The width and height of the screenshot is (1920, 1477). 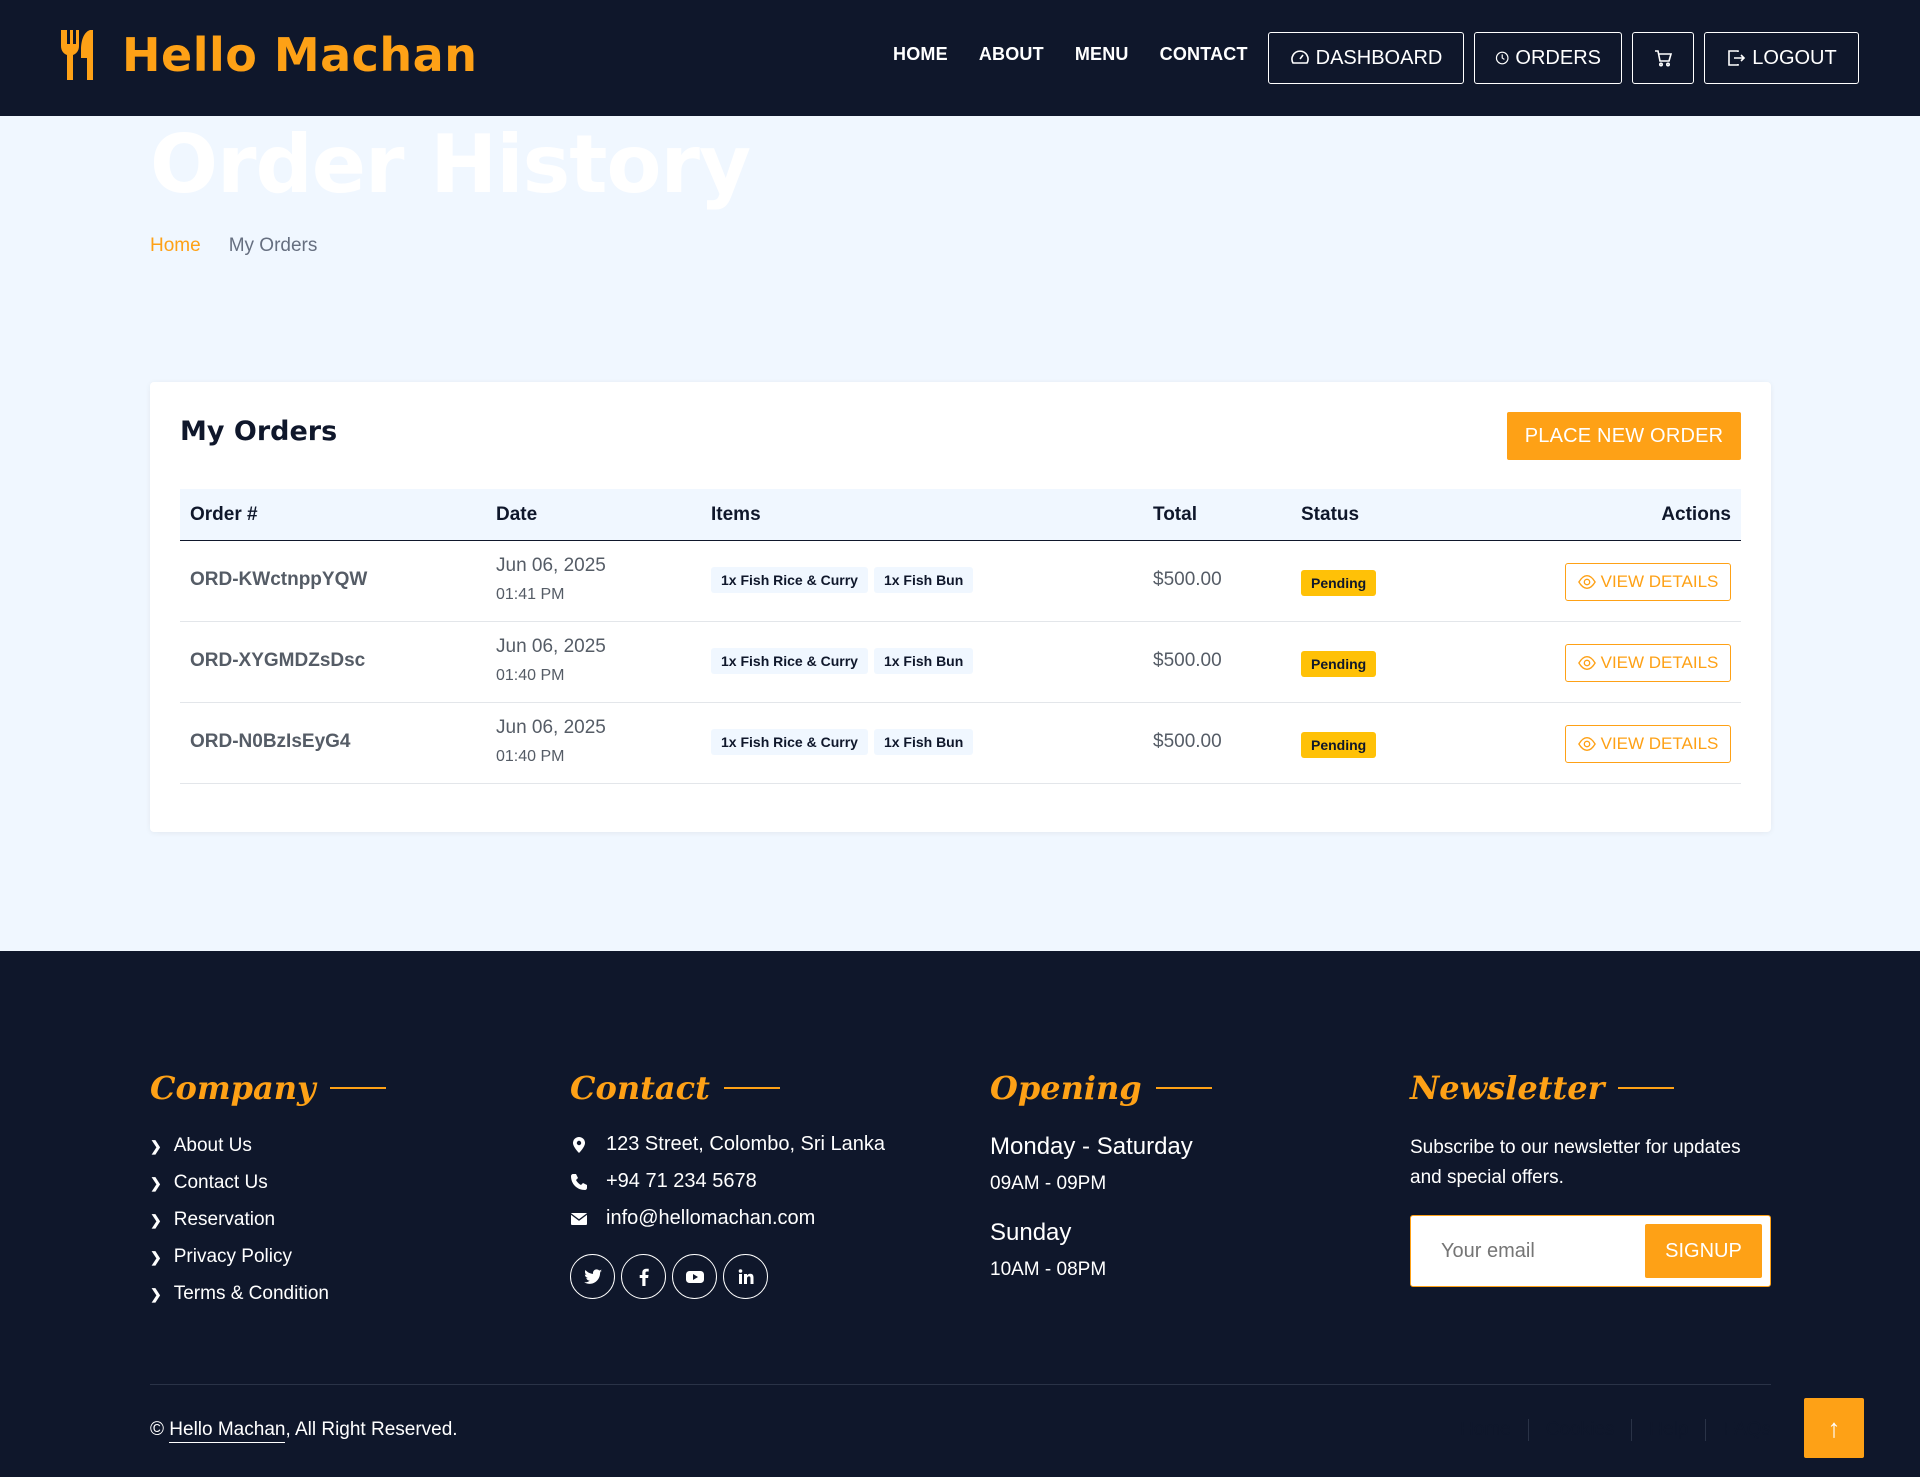 I want to click on envelope-icon, so click(x=579, y=1218).